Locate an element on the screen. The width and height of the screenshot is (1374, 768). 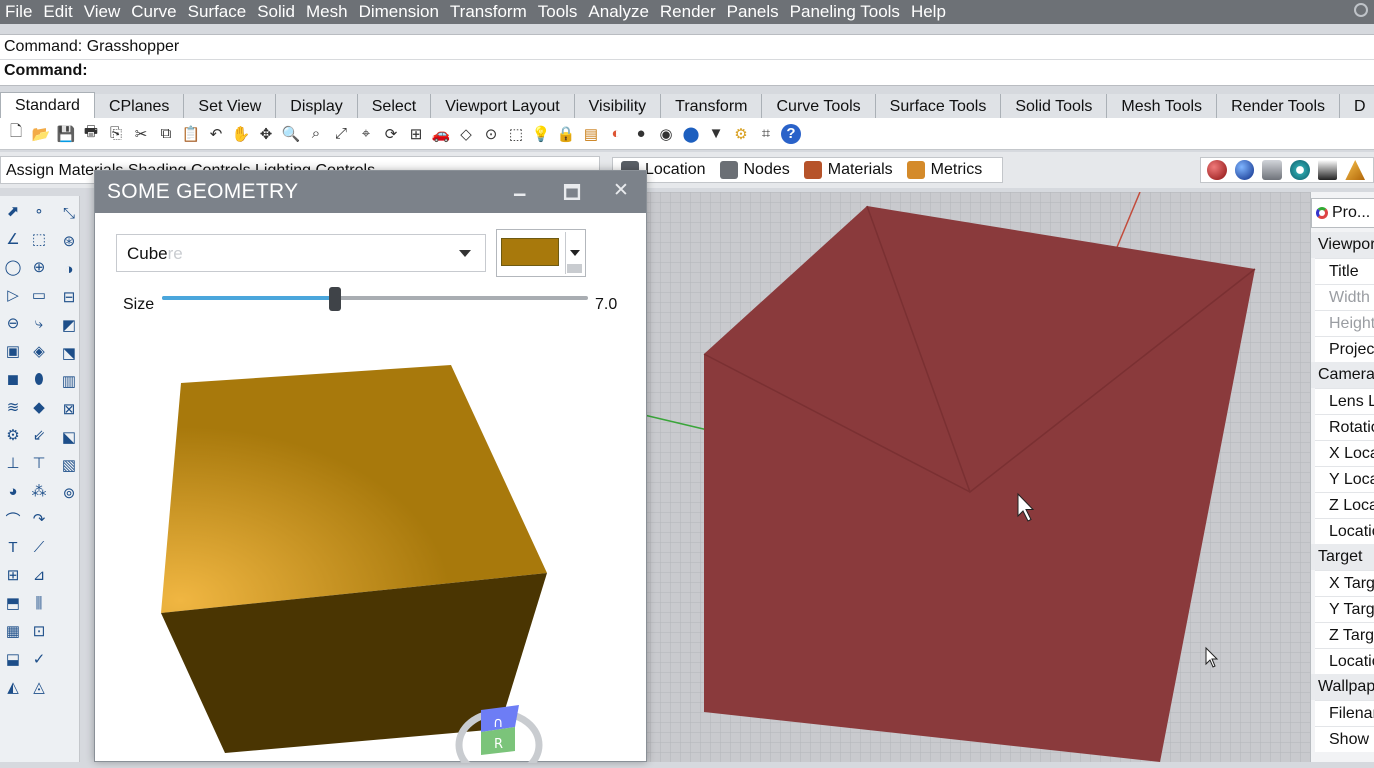
left-tool-15-icon: ◆ is located at coordinates (39, 407).